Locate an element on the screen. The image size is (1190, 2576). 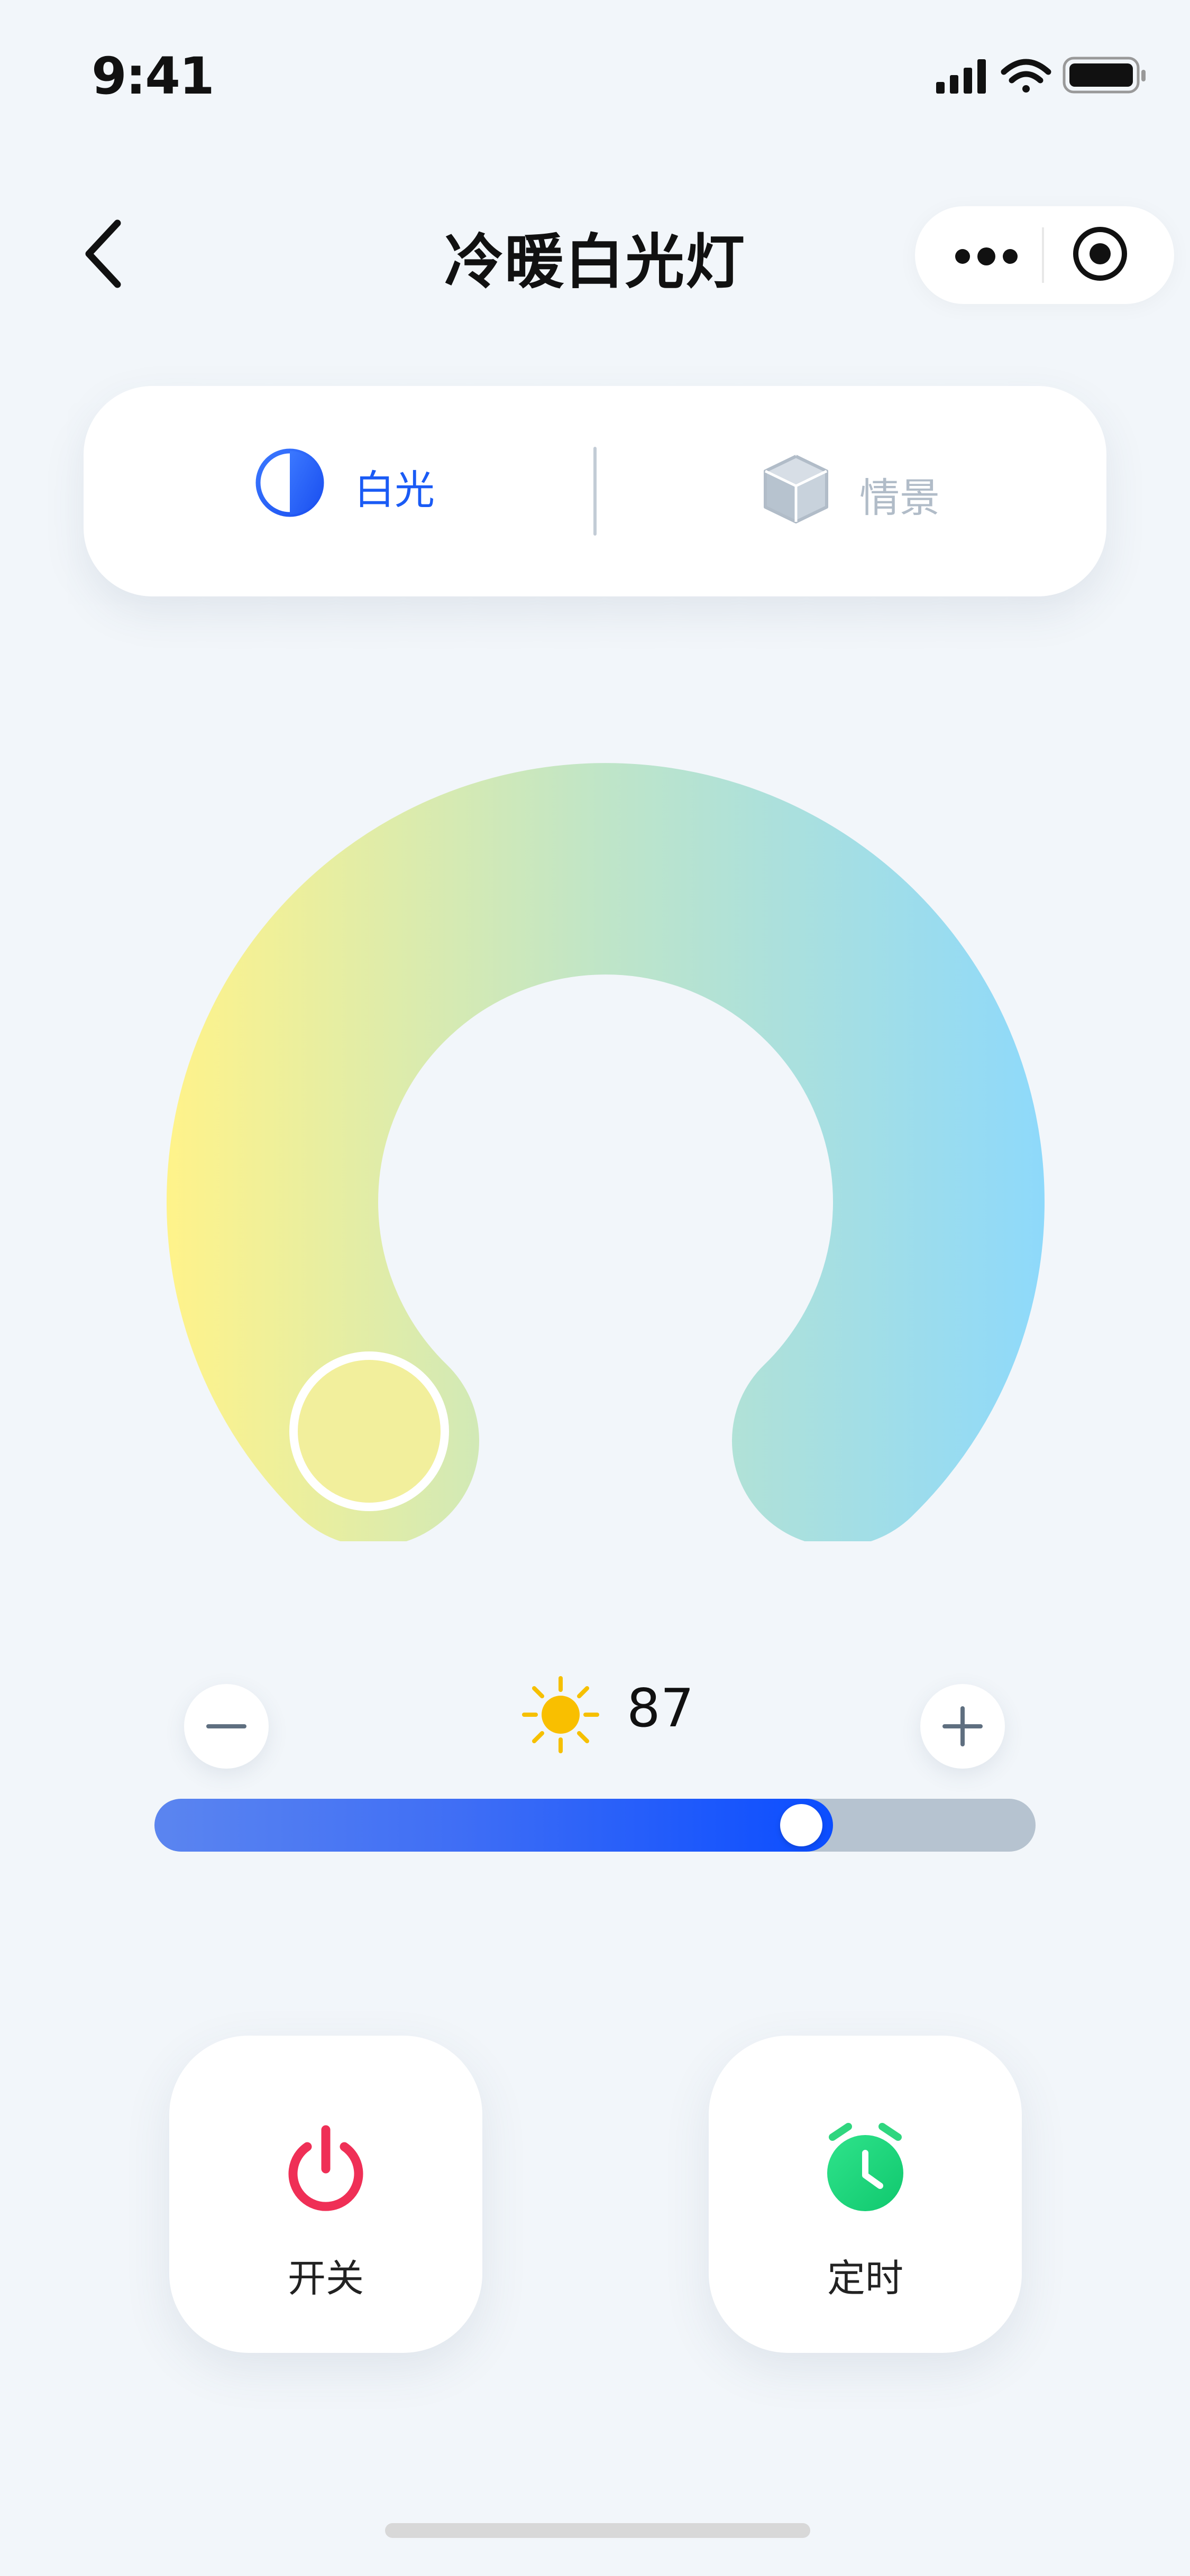
brightness-decrease-button is located at coordinates (226, 1726).